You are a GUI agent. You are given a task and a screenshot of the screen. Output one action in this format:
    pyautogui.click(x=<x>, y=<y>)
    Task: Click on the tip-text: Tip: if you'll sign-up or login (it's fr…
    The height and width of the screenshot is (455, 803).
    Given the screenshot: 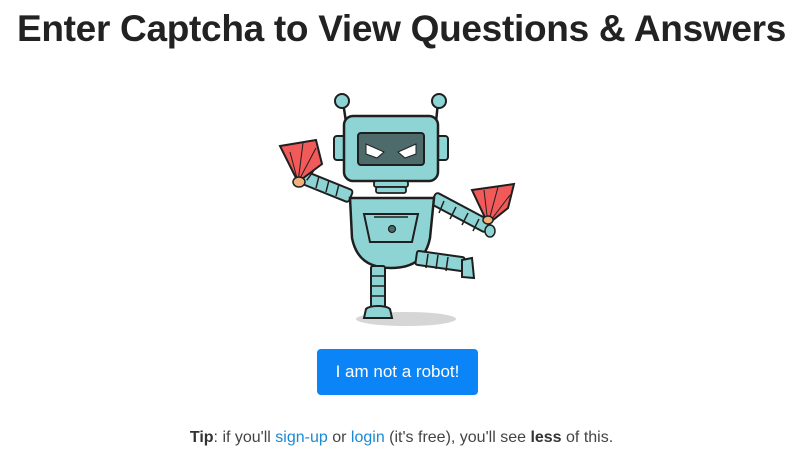 What is the action you would take?
    pyautogui.click(x=401, y=438)
    